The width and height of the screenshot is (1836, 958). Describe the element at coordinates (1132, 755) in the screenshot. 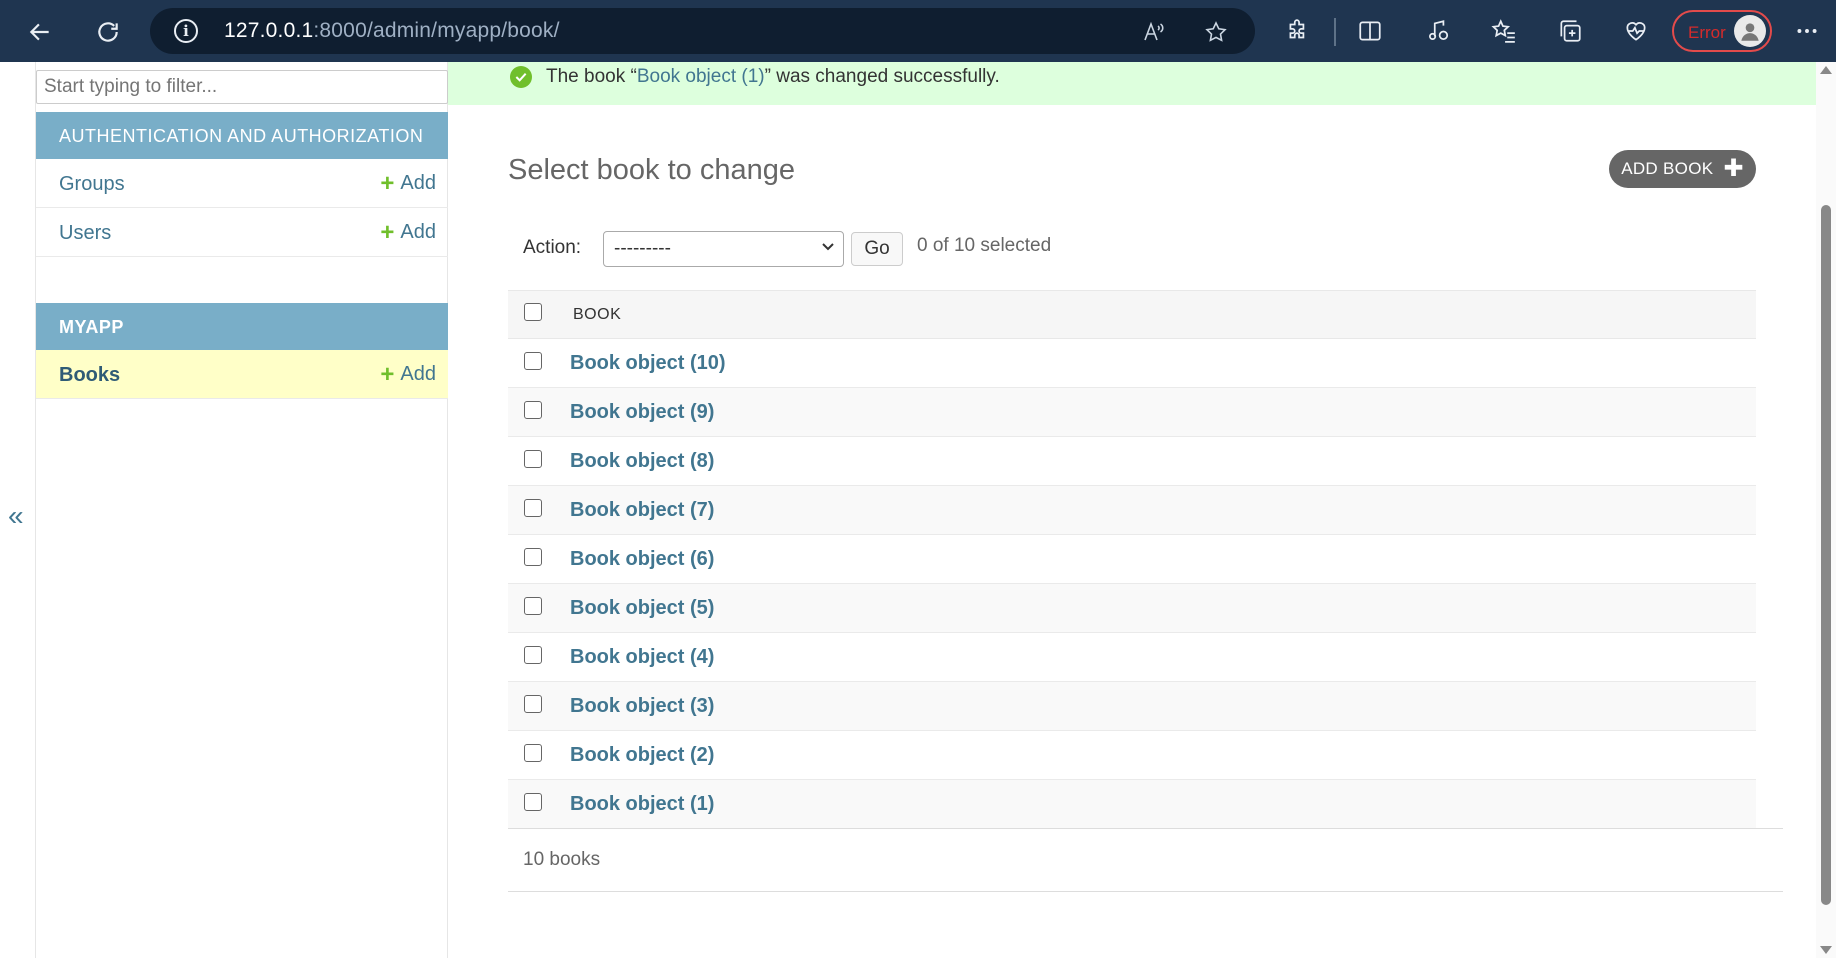

I see `table-row: Book object (2)` at that location.